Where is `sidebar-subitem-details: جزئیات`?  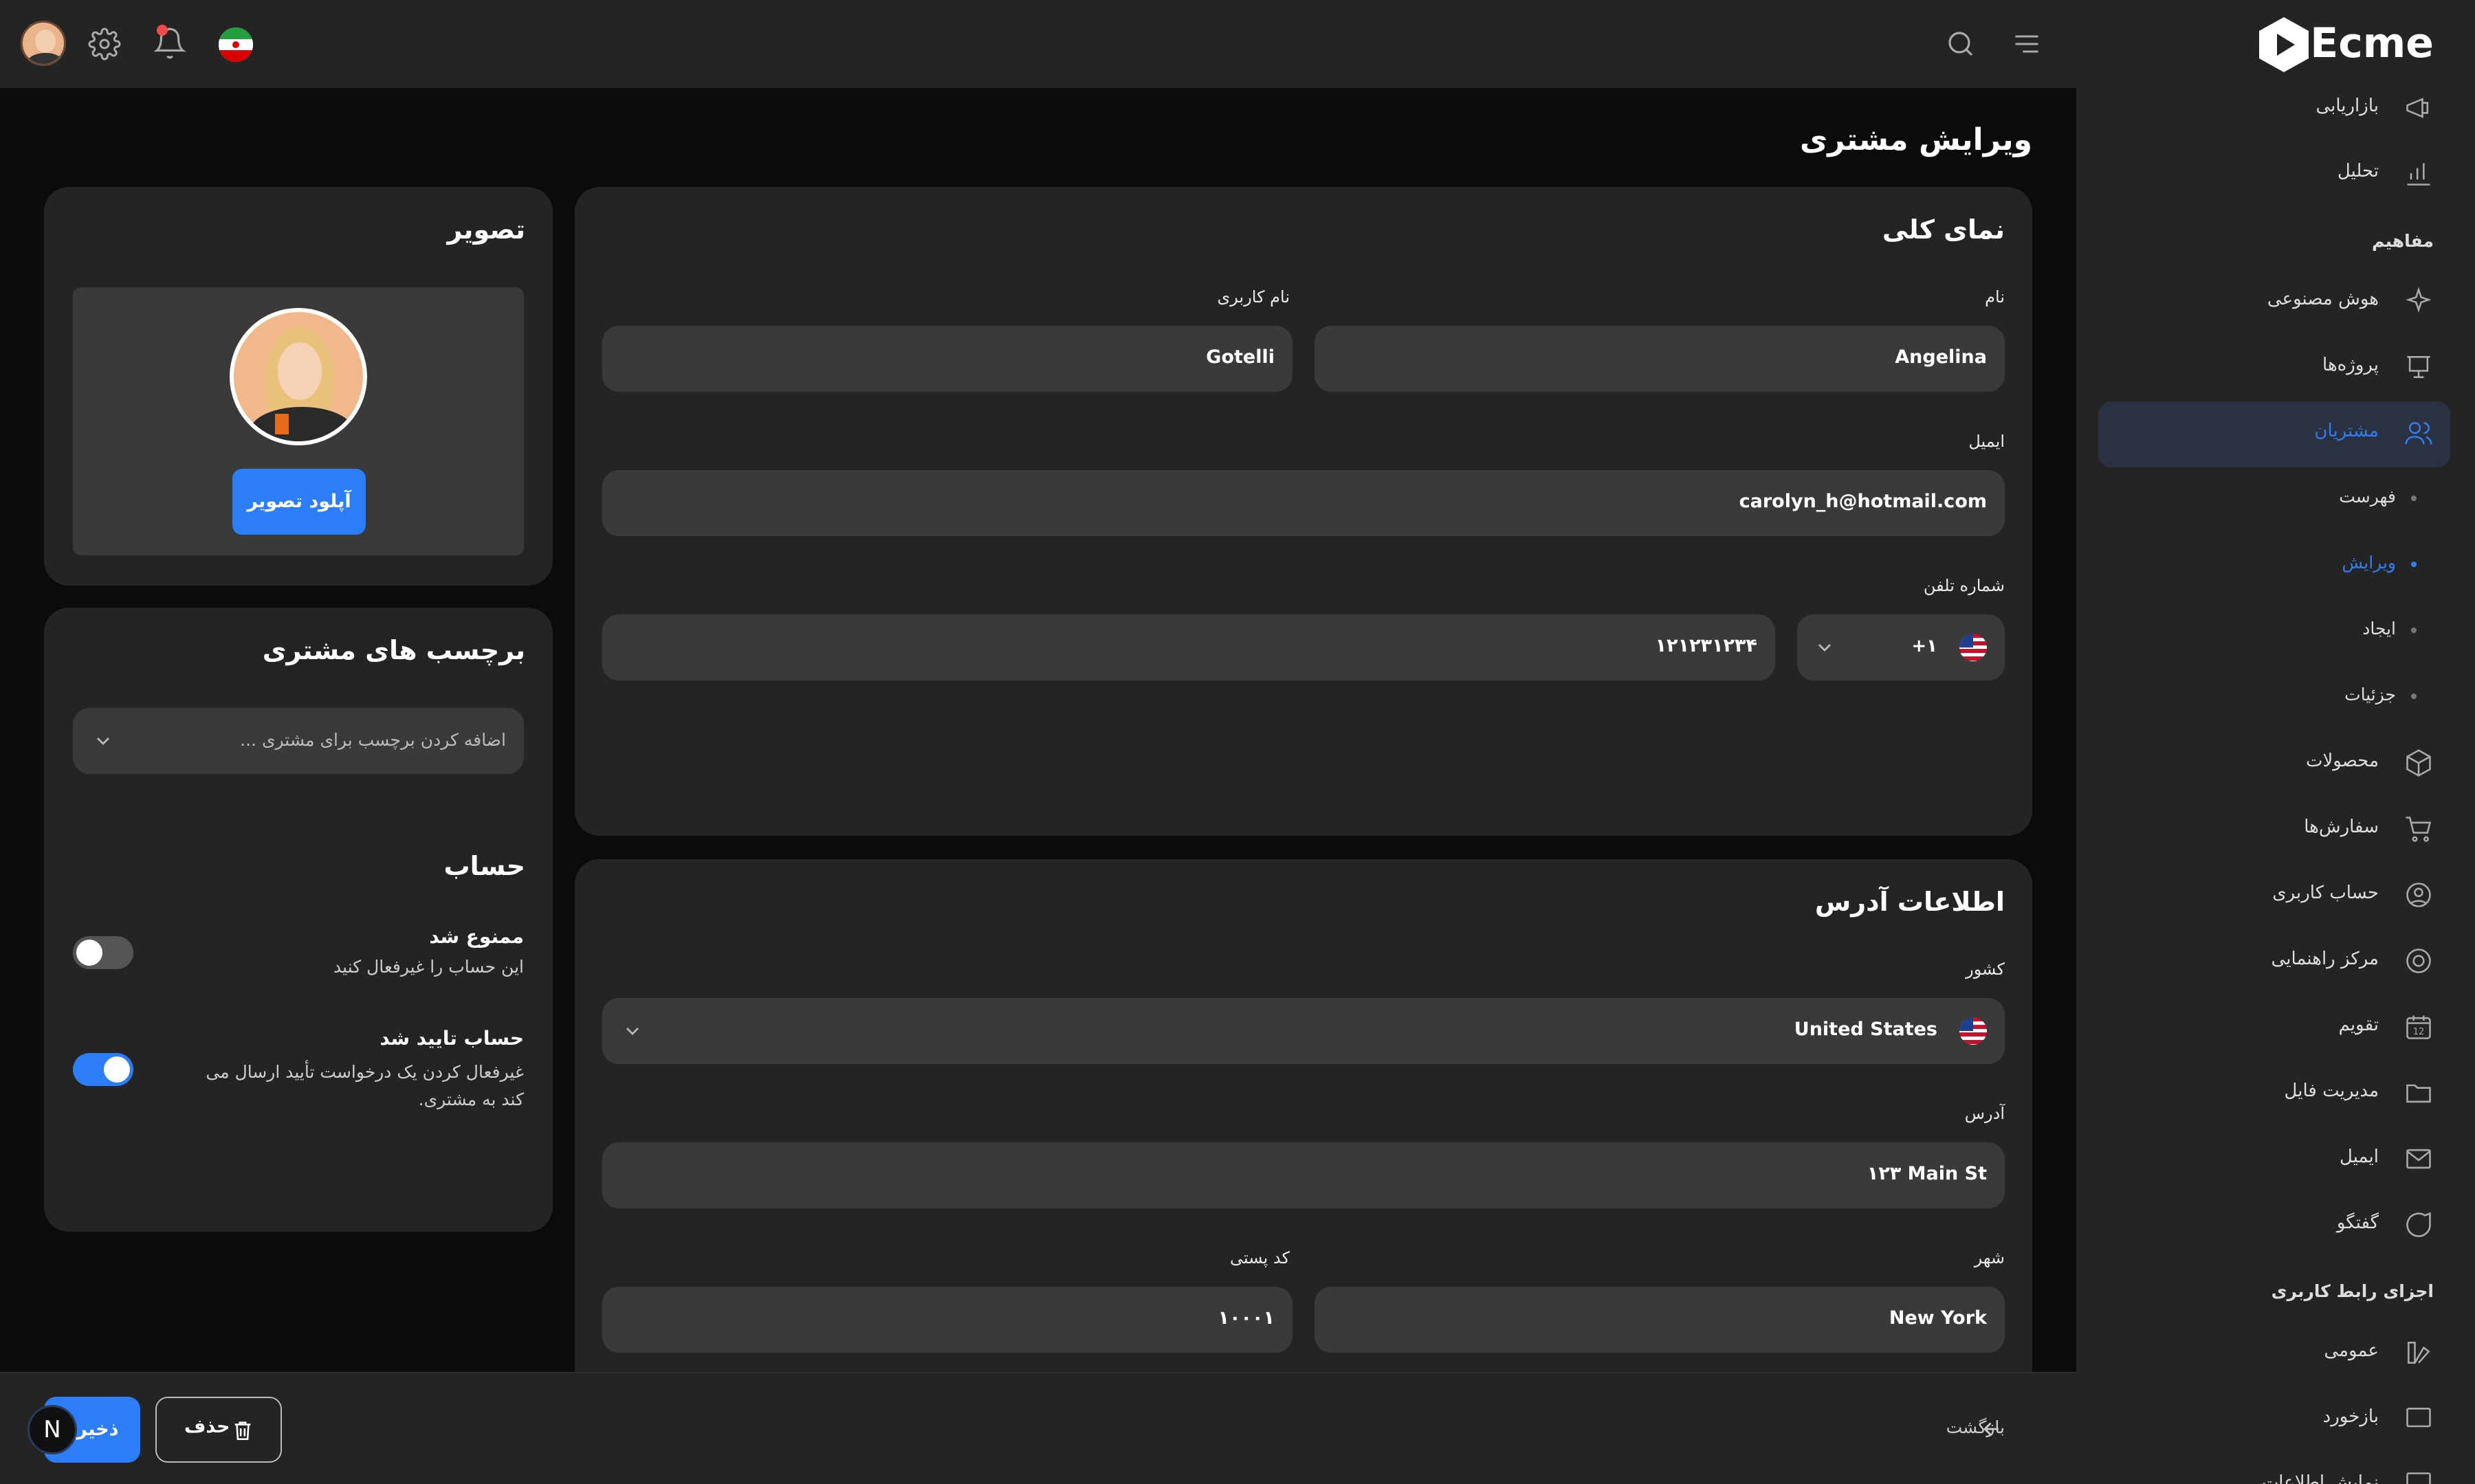
sidebar-subitem-details: جزئیات is located at coordinates (2370, 695).